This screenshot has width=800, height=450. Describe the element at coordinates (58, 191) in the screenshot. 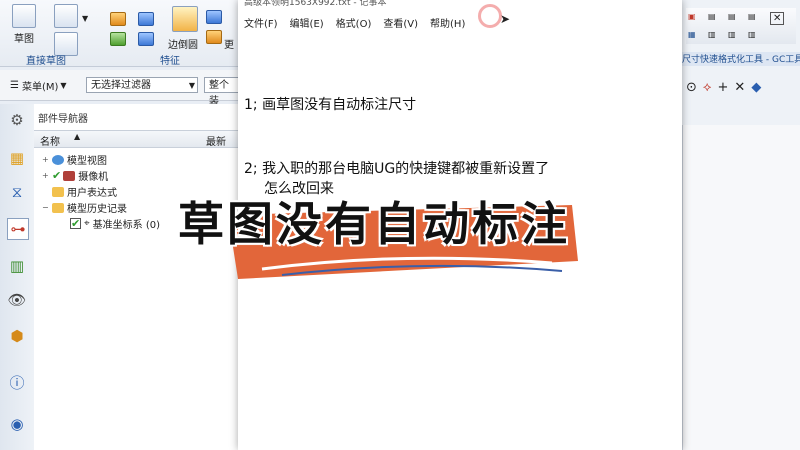

I see `folder-icon` at that location.